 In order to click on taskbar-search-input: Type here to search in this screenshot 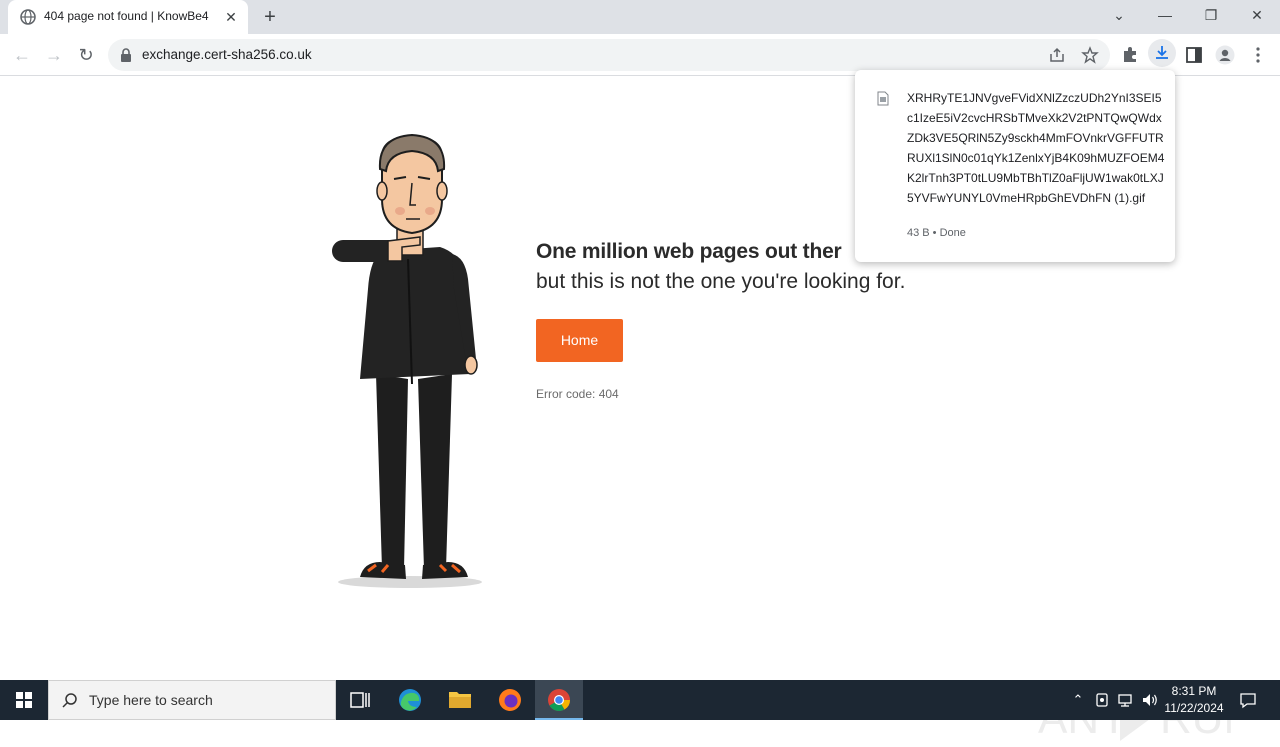, I will do `click(192, 700)`.